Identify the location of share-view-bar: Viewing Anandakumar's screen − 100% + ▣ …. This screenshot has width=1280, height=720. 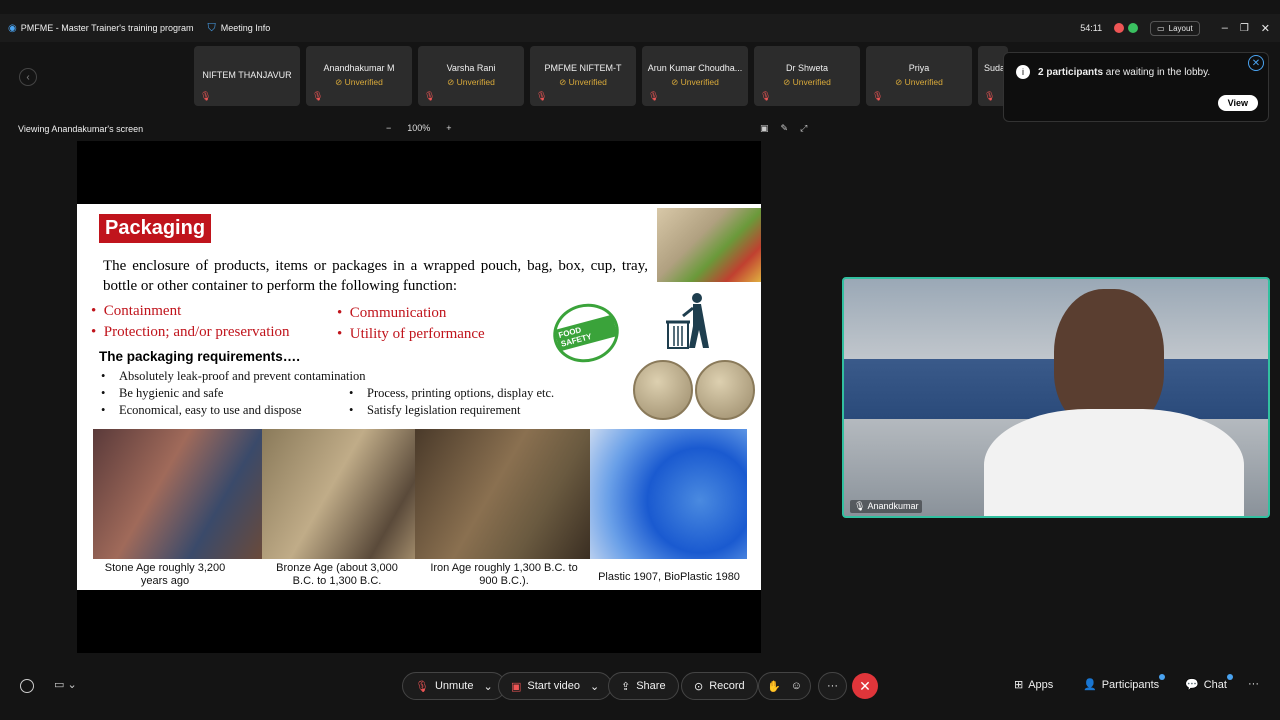
(415, 130).